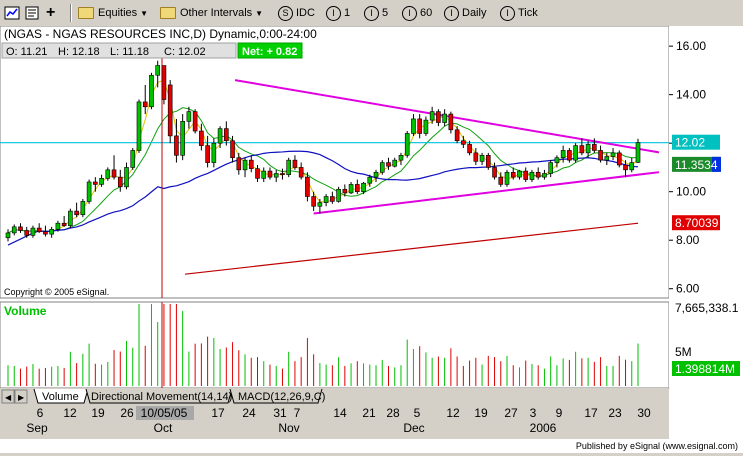 The image size is (743, 456). I want to click on month-label: Dec, so click(413, 428).